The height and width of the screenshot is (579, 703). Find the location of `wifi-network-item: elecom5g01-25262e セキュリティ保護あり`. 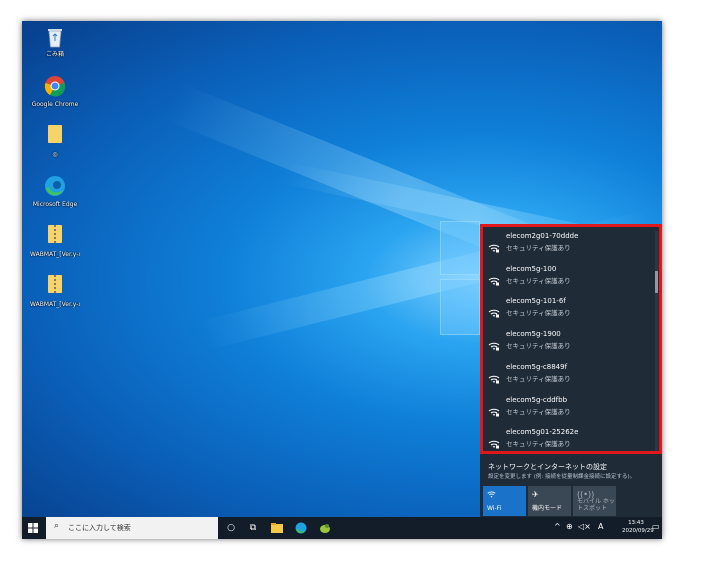

wifi-network-item: elecom5g01-25262e セキュリティ保護あり is located at coordinates (568, 442).